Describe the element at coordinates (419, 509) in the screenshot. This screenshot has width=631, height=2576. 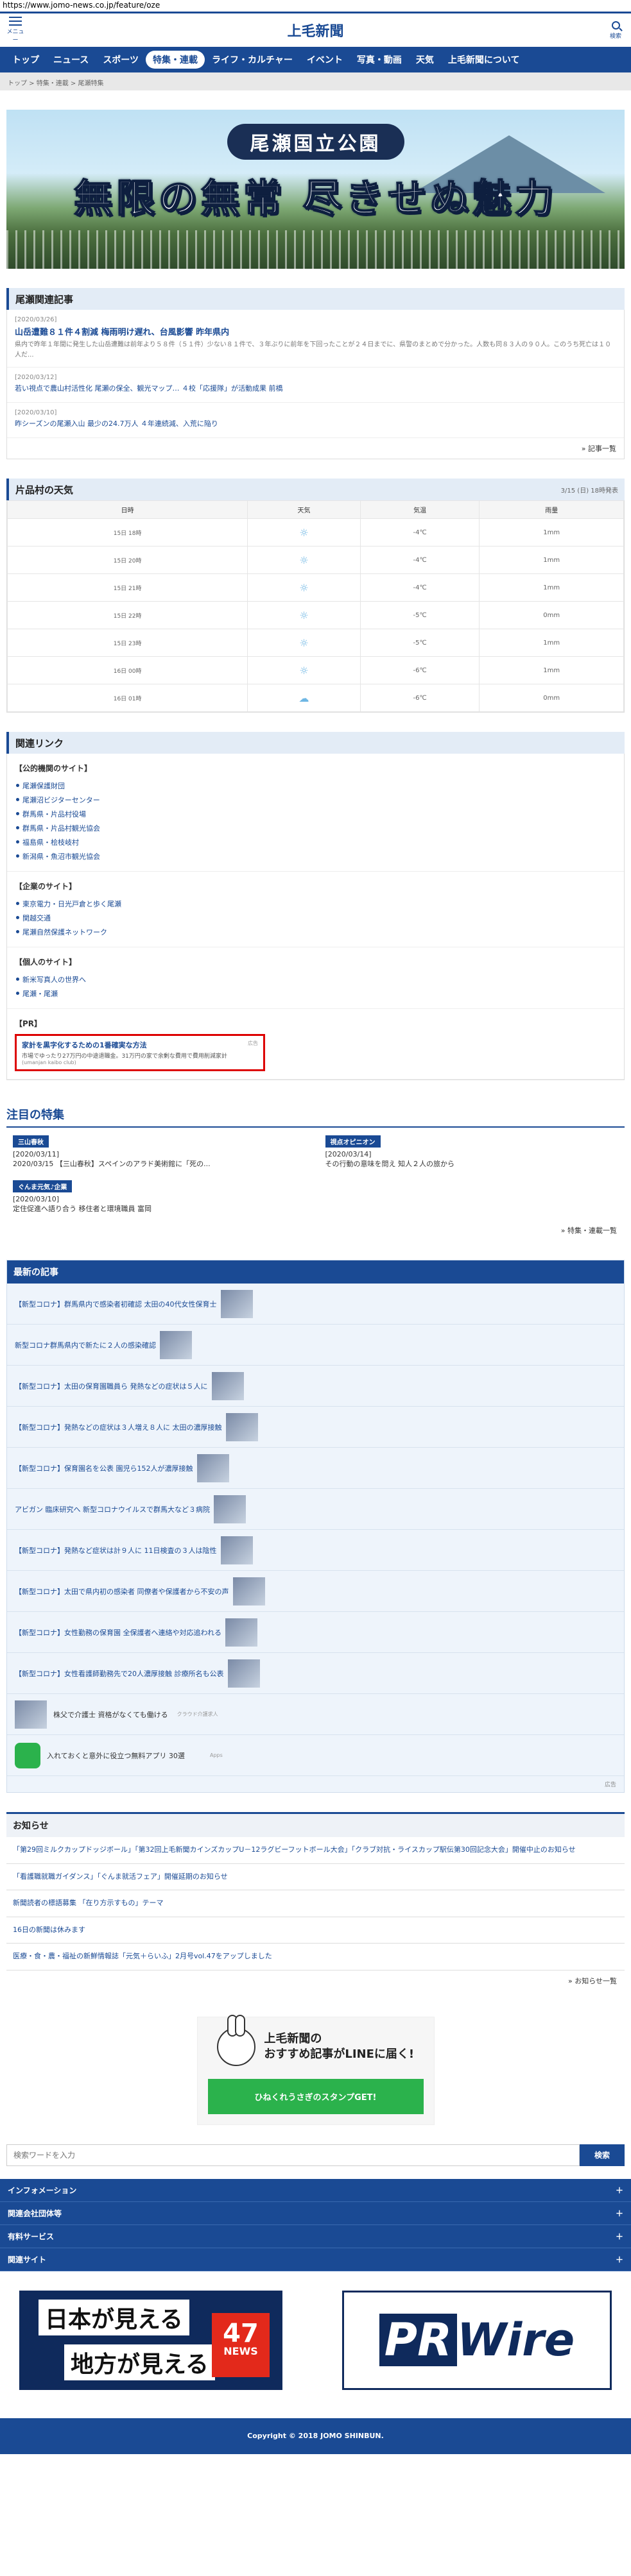
I see `col-temp: 気温` at that location.